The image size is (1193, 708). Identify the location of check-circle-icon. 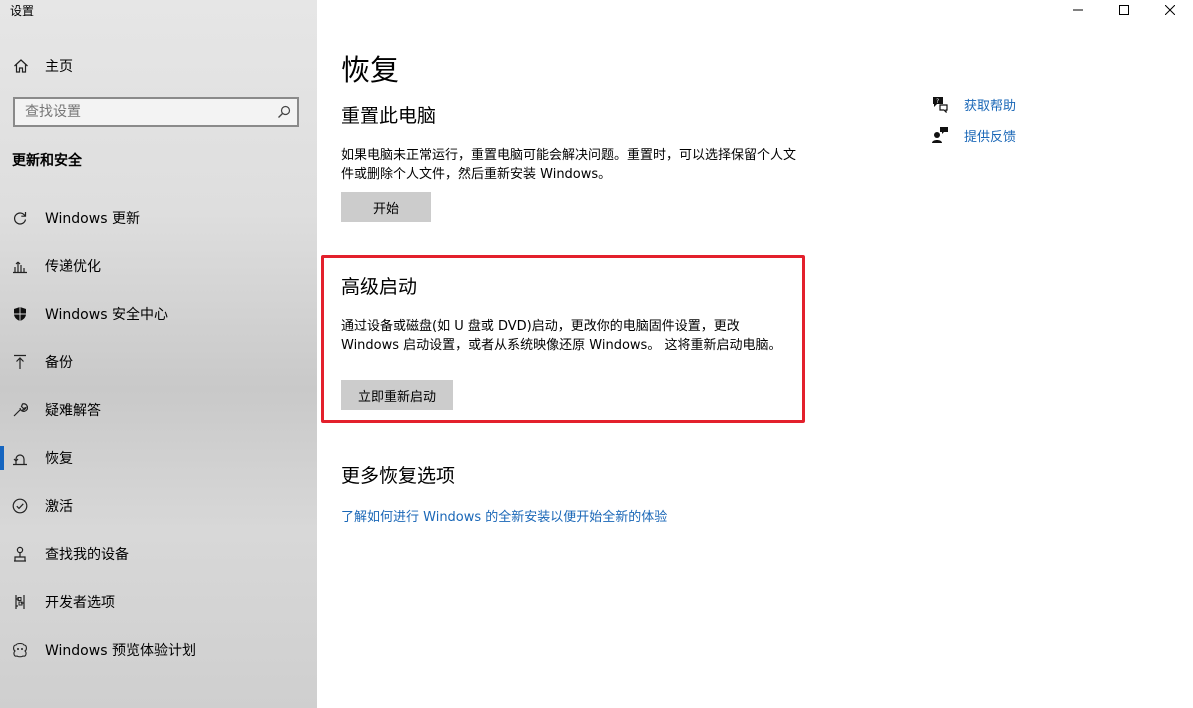
(20, 506).